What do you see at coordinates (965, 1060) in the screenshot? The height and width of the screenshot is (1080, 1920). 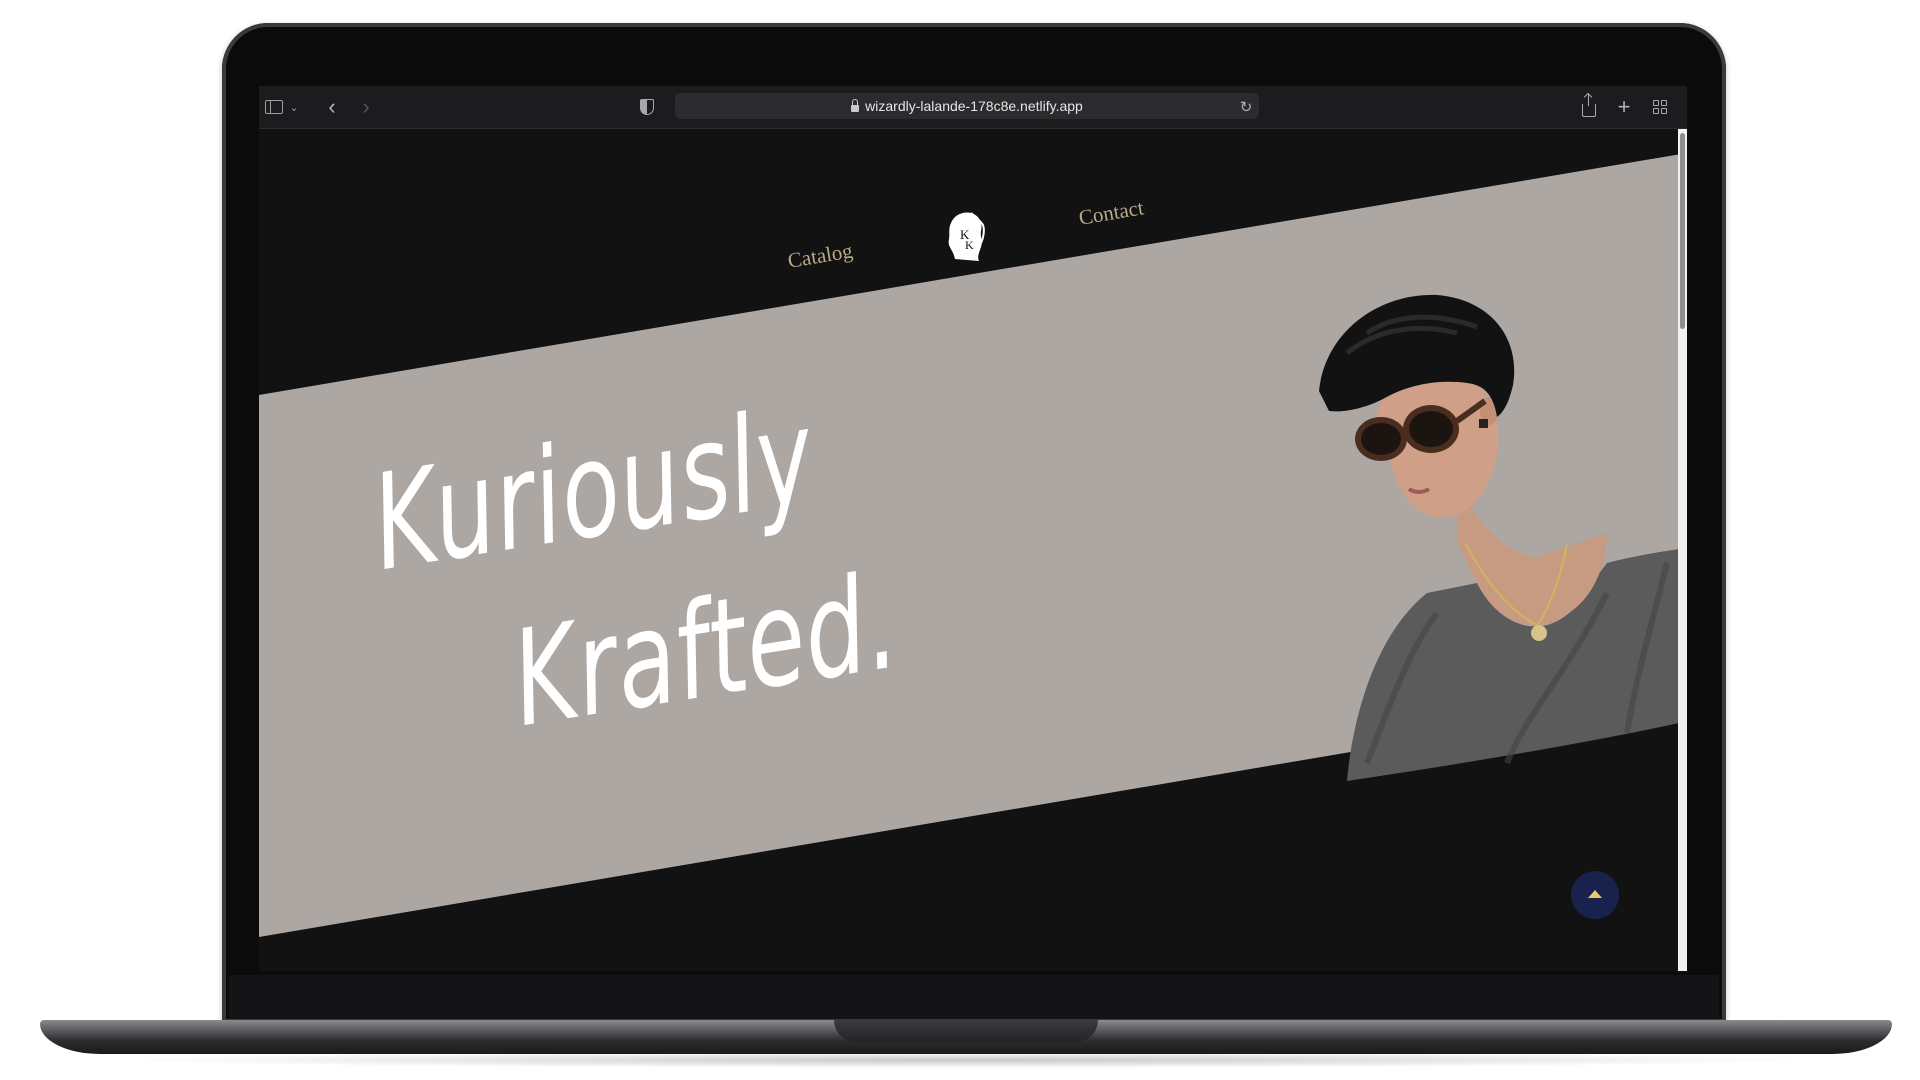 I see `laptop-shadow` at bounding box center [965, 1060].